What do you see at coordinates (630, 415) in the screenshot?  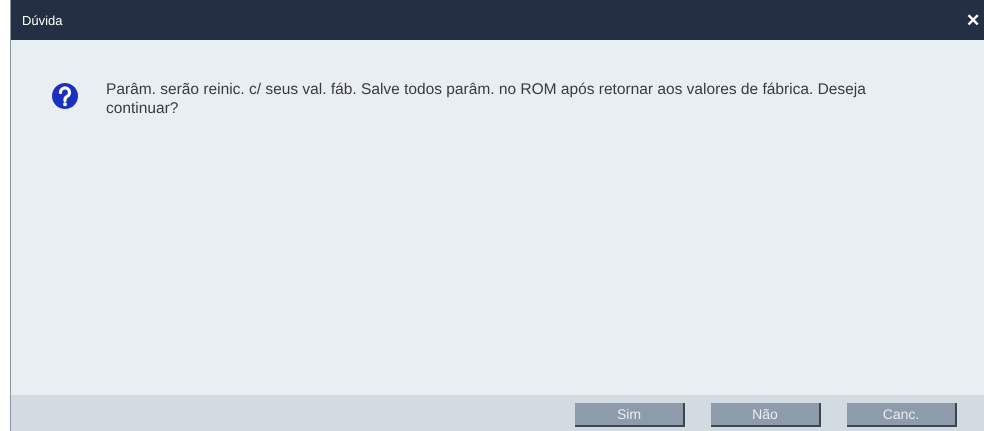 I see `dialog-button: Sim` at bounding box center [630, 415].